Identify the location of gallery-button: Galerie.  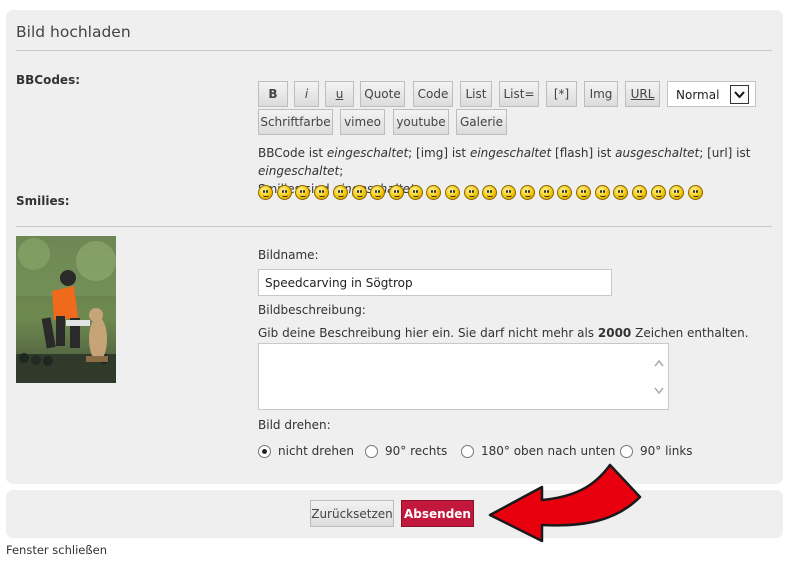
(481, 122).